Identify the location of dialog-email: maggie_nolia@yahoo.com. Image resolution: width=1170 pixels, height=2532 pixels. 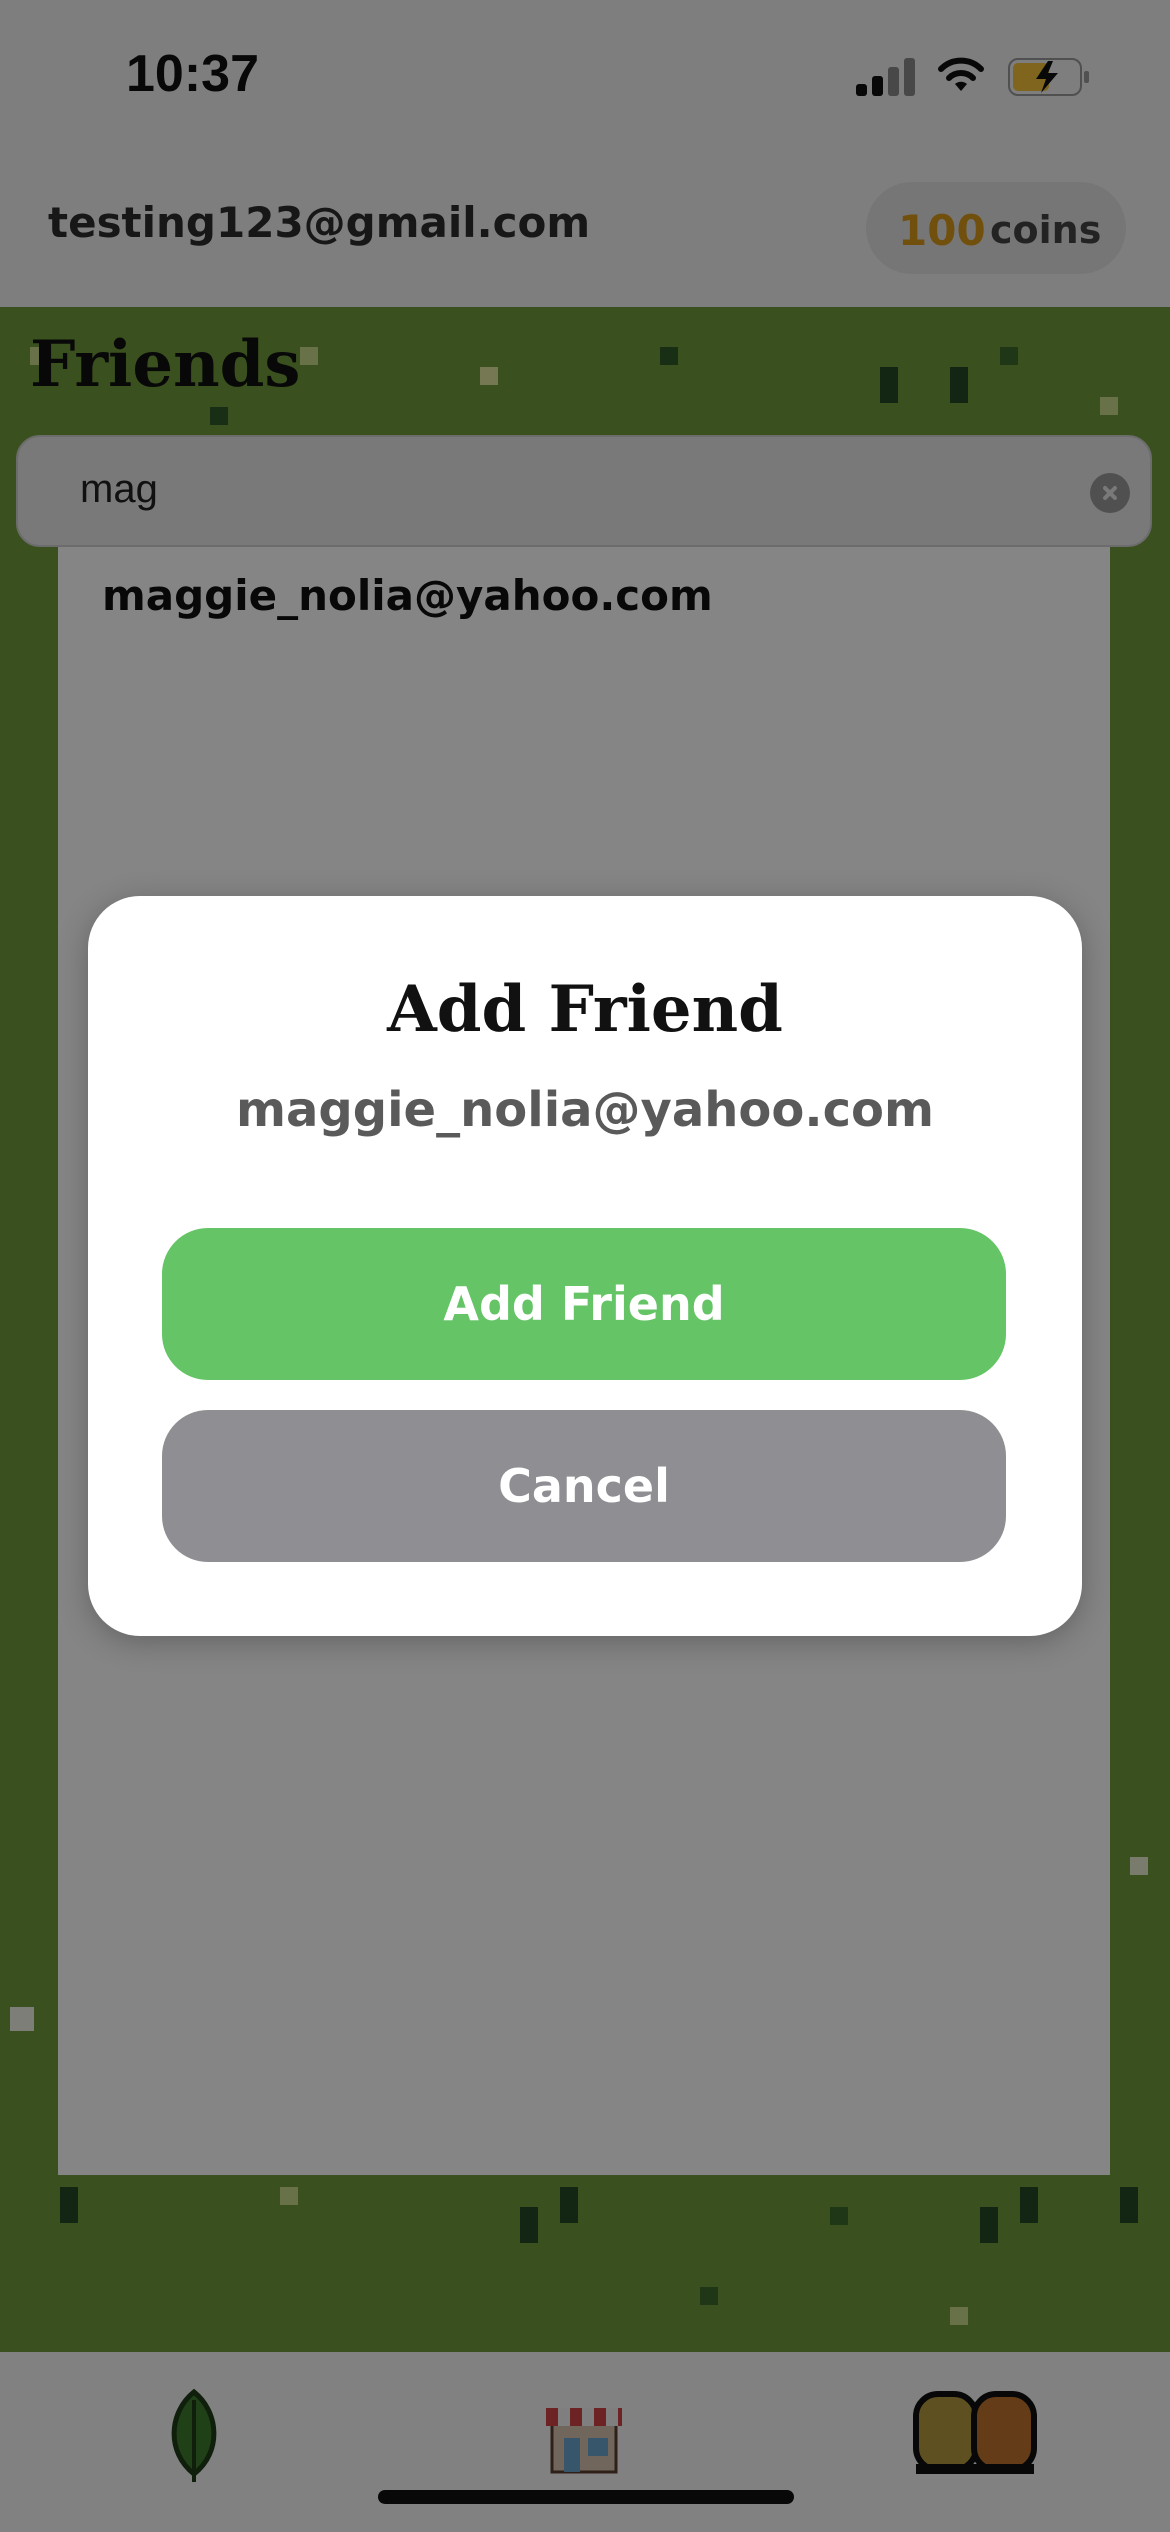
(585, 1110).